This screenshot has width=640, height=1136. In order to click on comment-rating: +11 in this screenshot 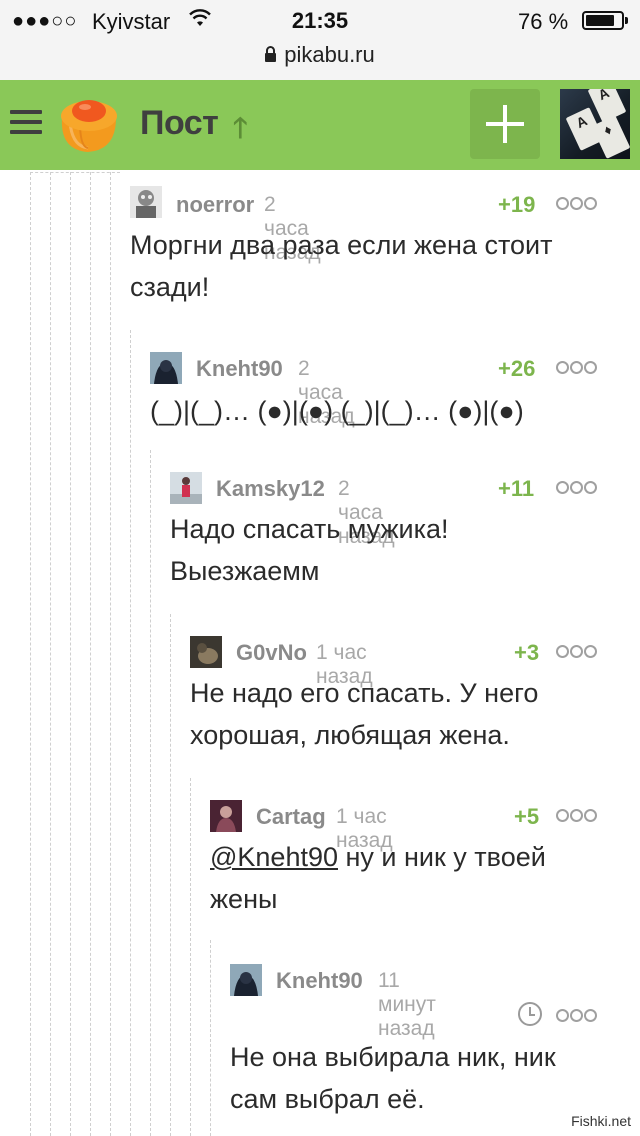, I will do `click(516, 488)`.